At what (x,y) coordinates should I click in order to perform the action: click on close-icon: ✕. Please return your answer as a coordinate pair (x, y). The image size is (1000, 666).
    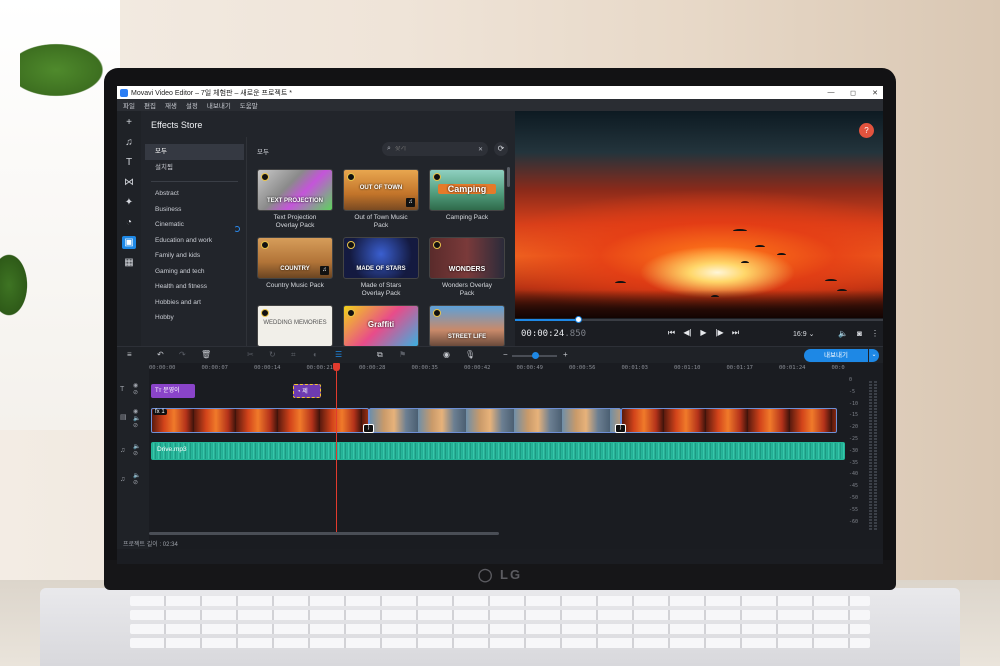
    Looking at the image, I should click on (480, 149).